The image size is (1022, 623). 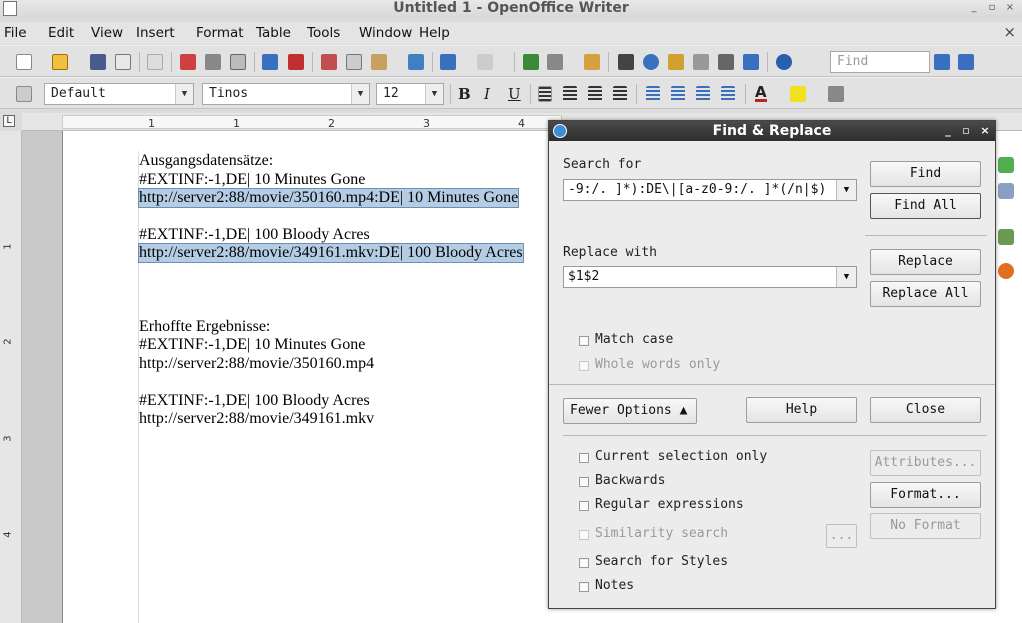 What do you see at coordinates (584, 341) in the screenshot?
I see `match-case-checkbox` at bounding box center [584, 341].